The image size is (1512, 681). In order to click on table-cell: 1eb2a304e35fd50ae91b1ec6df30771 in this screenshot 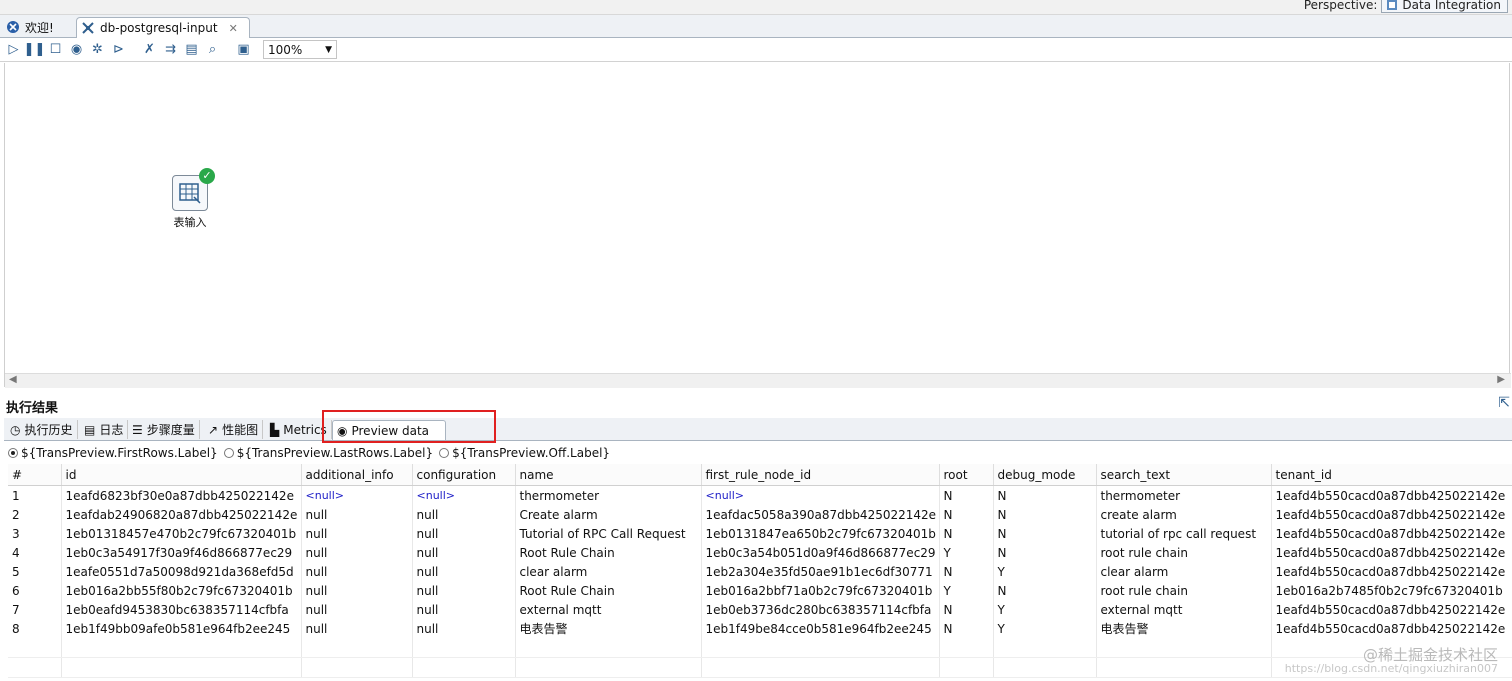, I will do `click(820, 571)`.